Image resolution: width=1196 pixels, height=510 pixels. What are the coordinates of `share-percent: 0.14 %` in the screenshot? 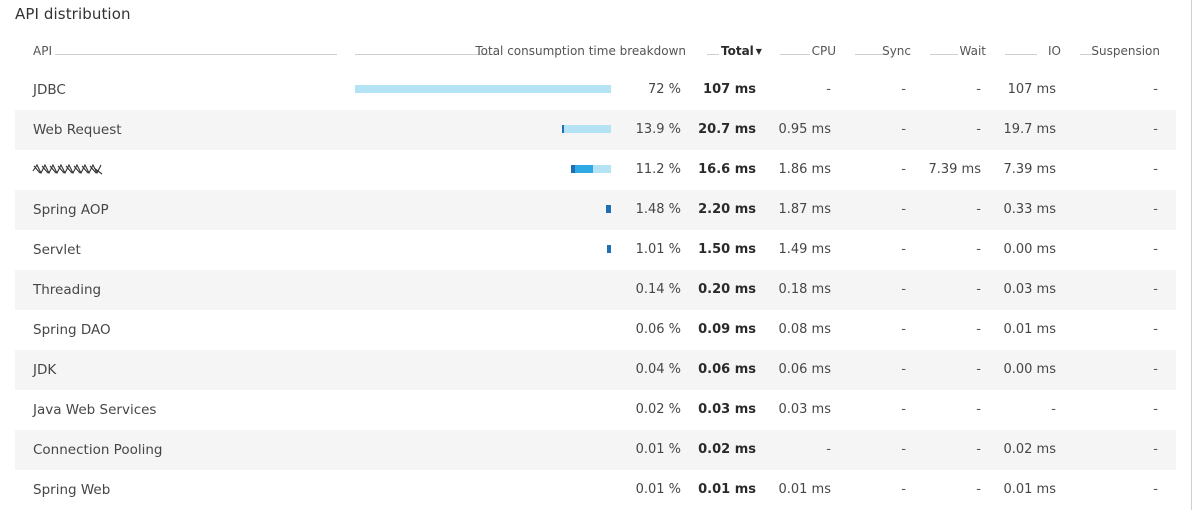 It's located at (658, 289).